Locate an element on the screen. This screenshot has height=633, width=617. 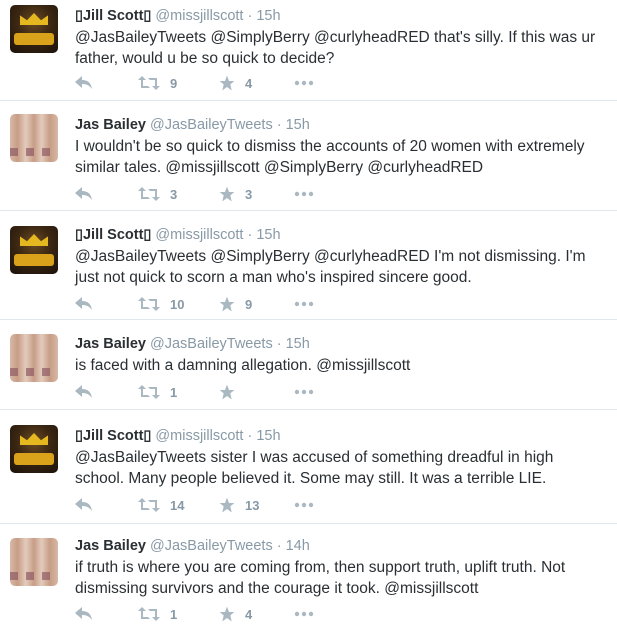
favorite-button is located at coordinates (232, 392).